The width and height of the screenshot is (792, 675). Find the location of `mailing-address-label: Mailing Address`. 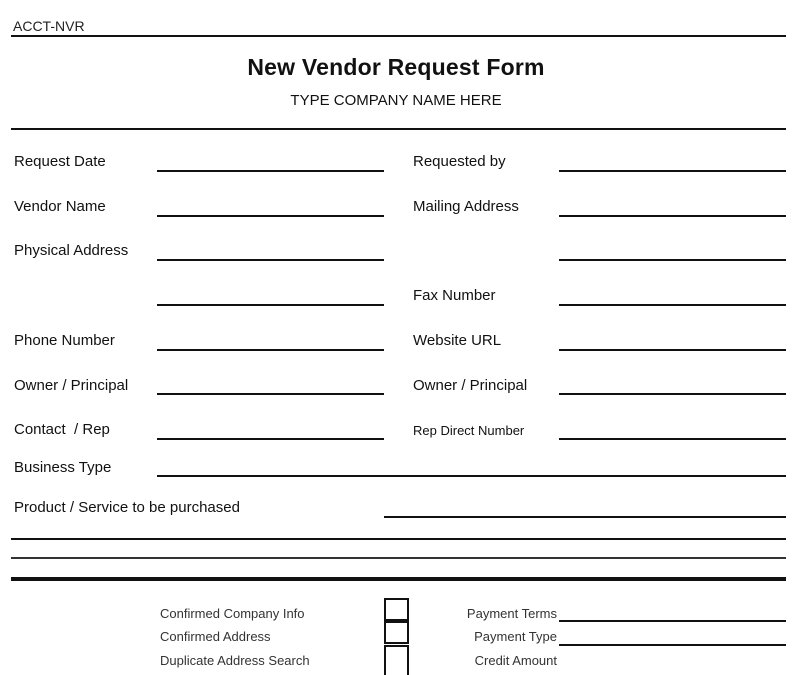

mailing-address-label: Mailing Address is located at coordinates (466, 206).